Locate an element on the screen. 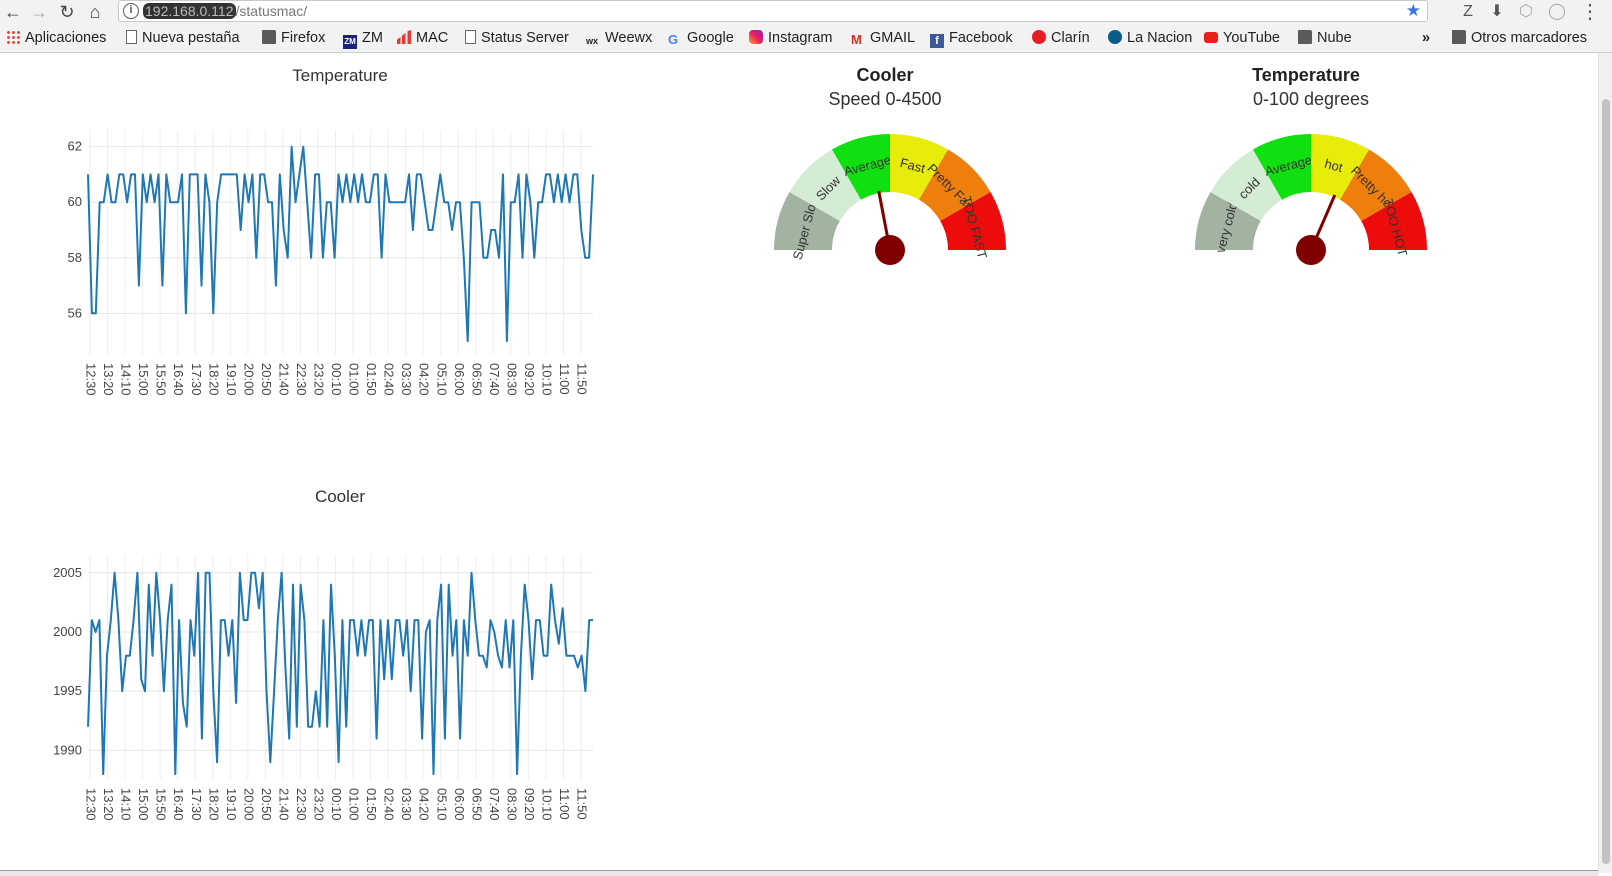 This screenshot has height=876, width=1612. bookmarks-overflow-button: » is located at coordinates (1426, 38).